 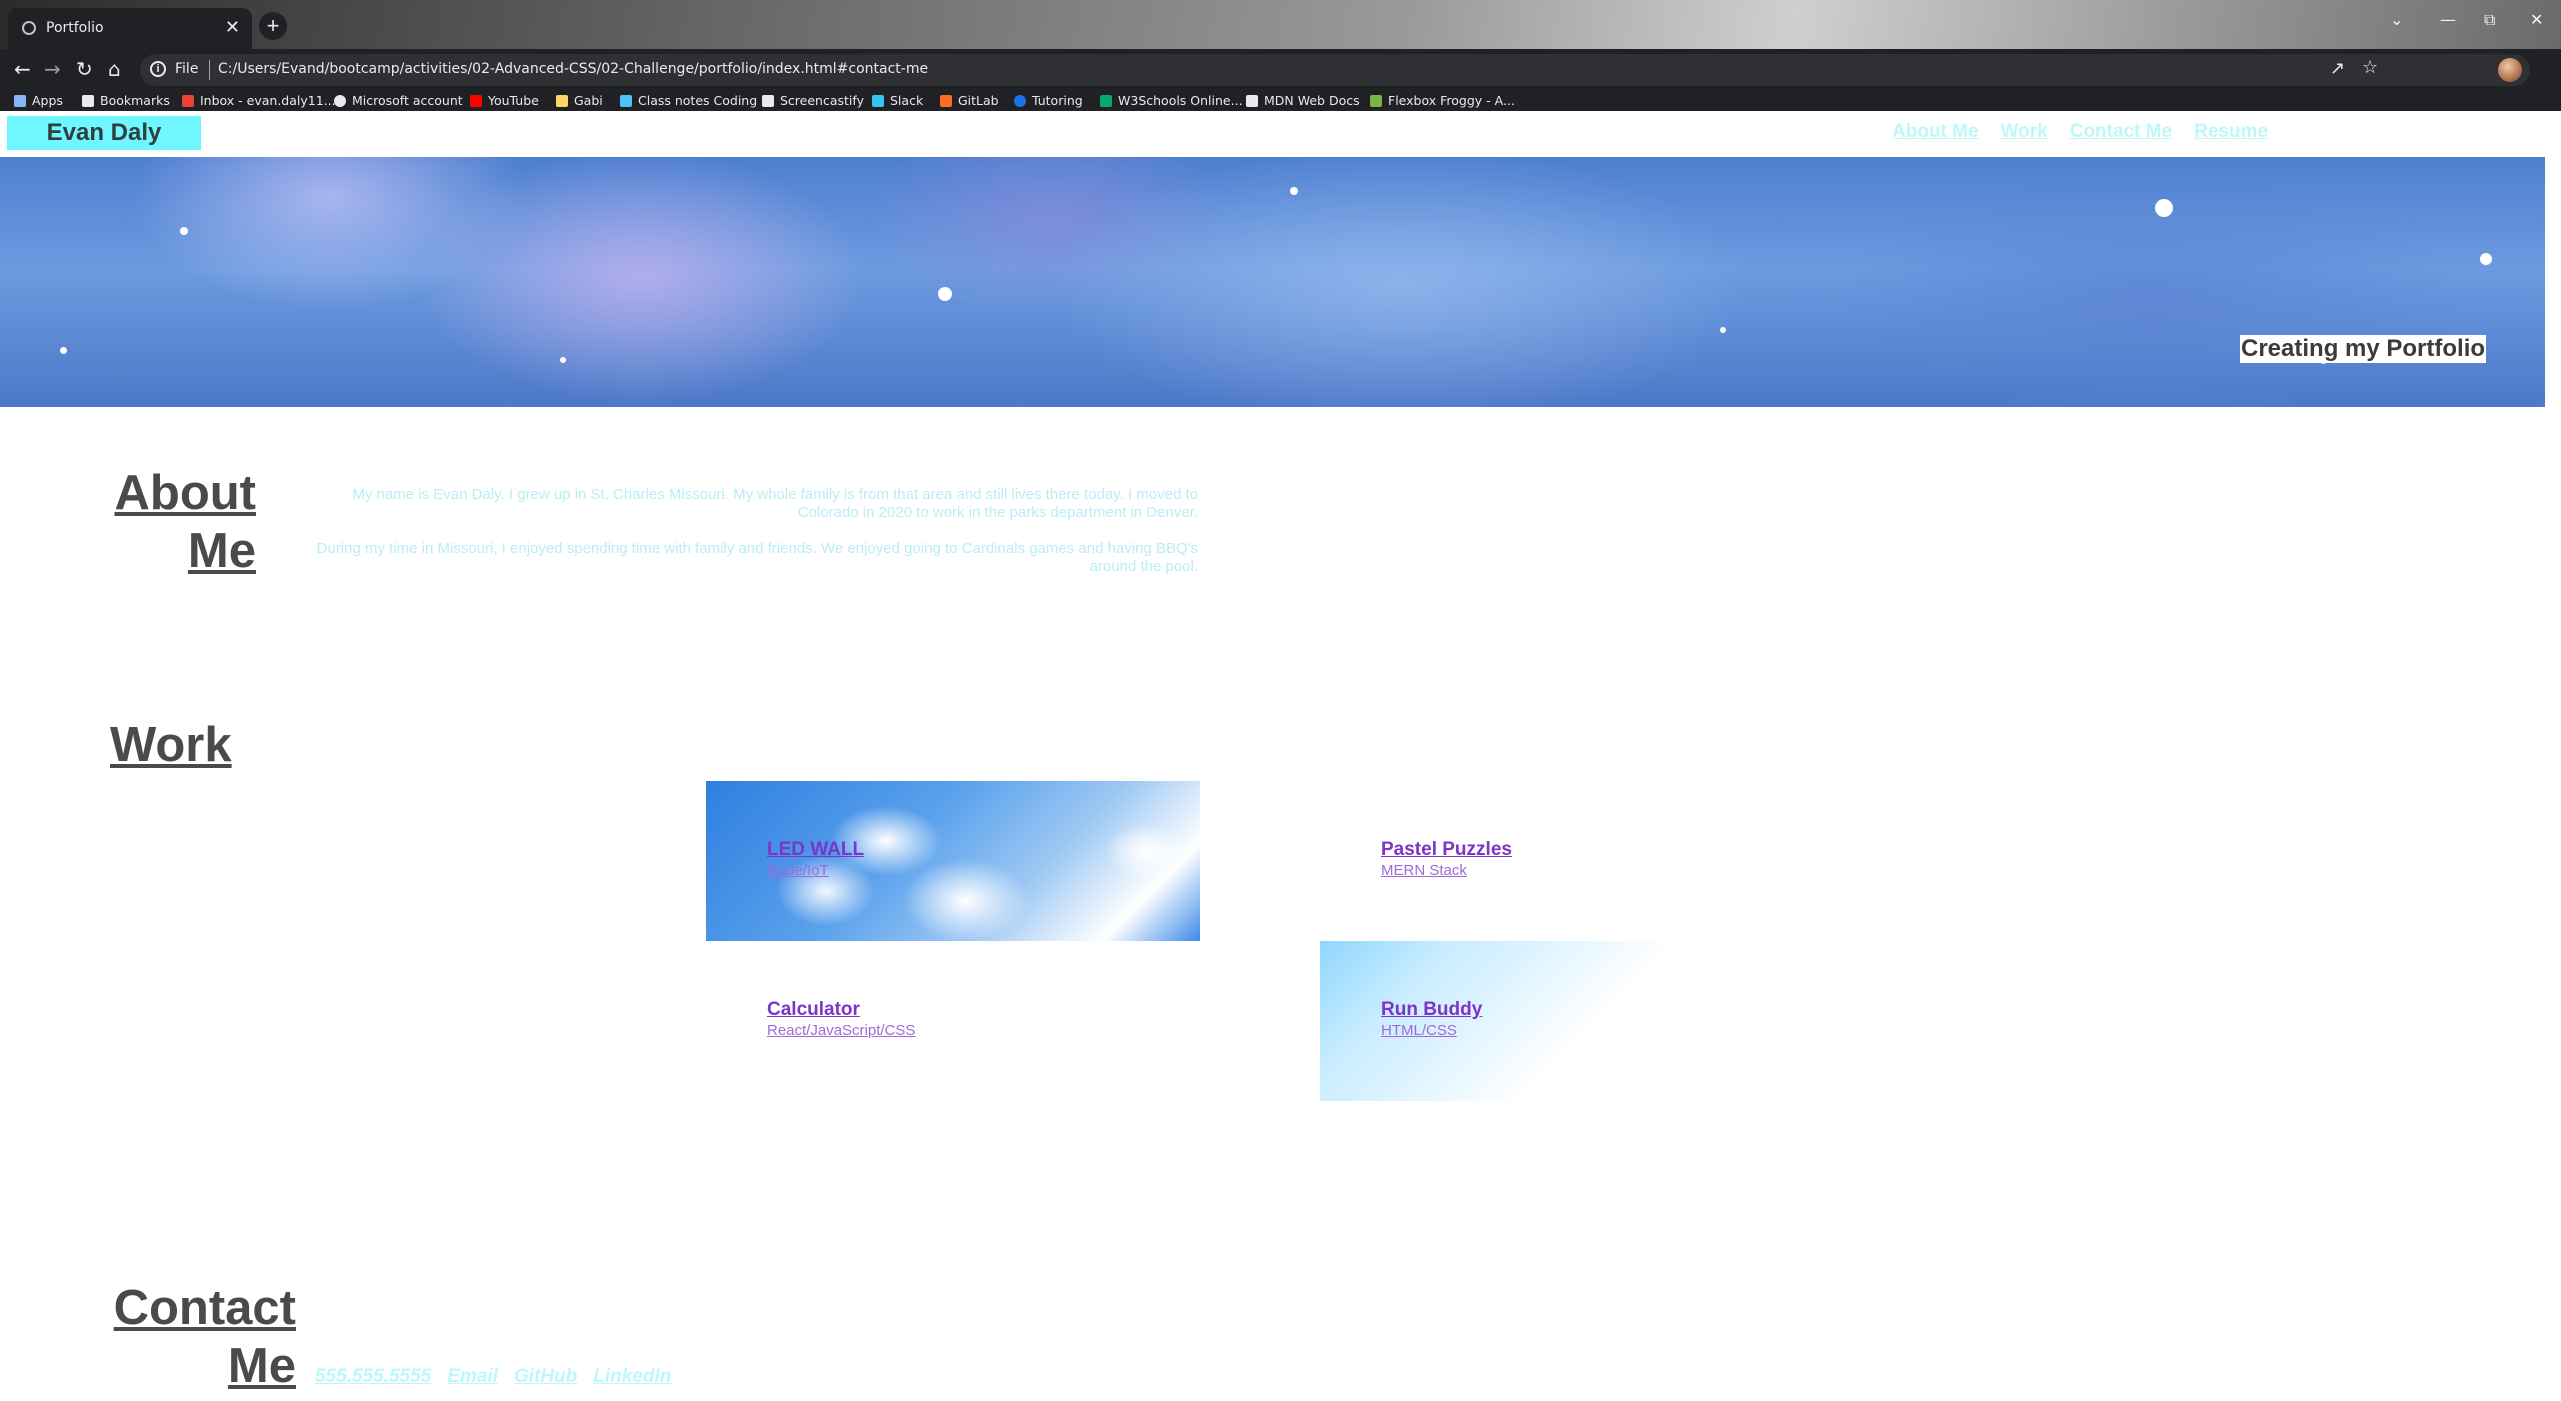 I want to click on frog-icon, so click(x=1376, y=101).